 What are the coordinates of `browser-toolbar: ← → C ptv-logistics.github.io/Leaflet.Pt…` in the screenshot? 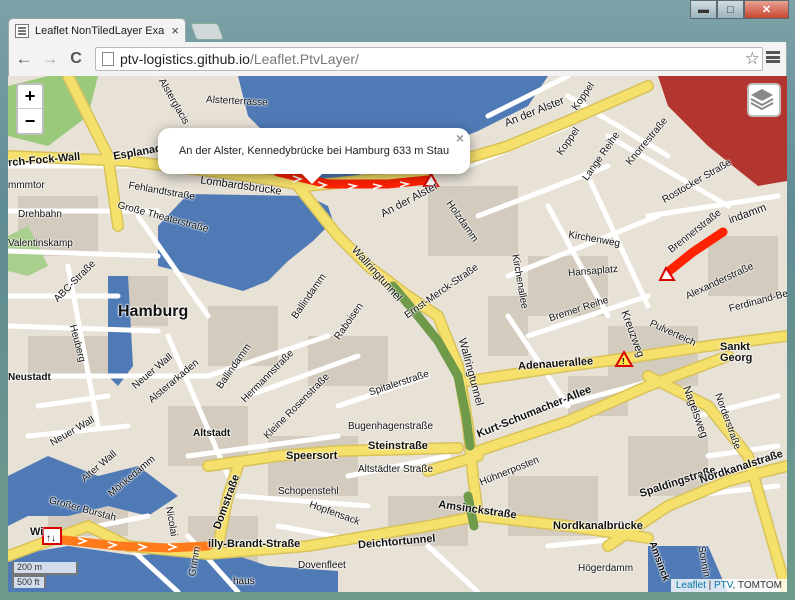 It's located at (397, 59).